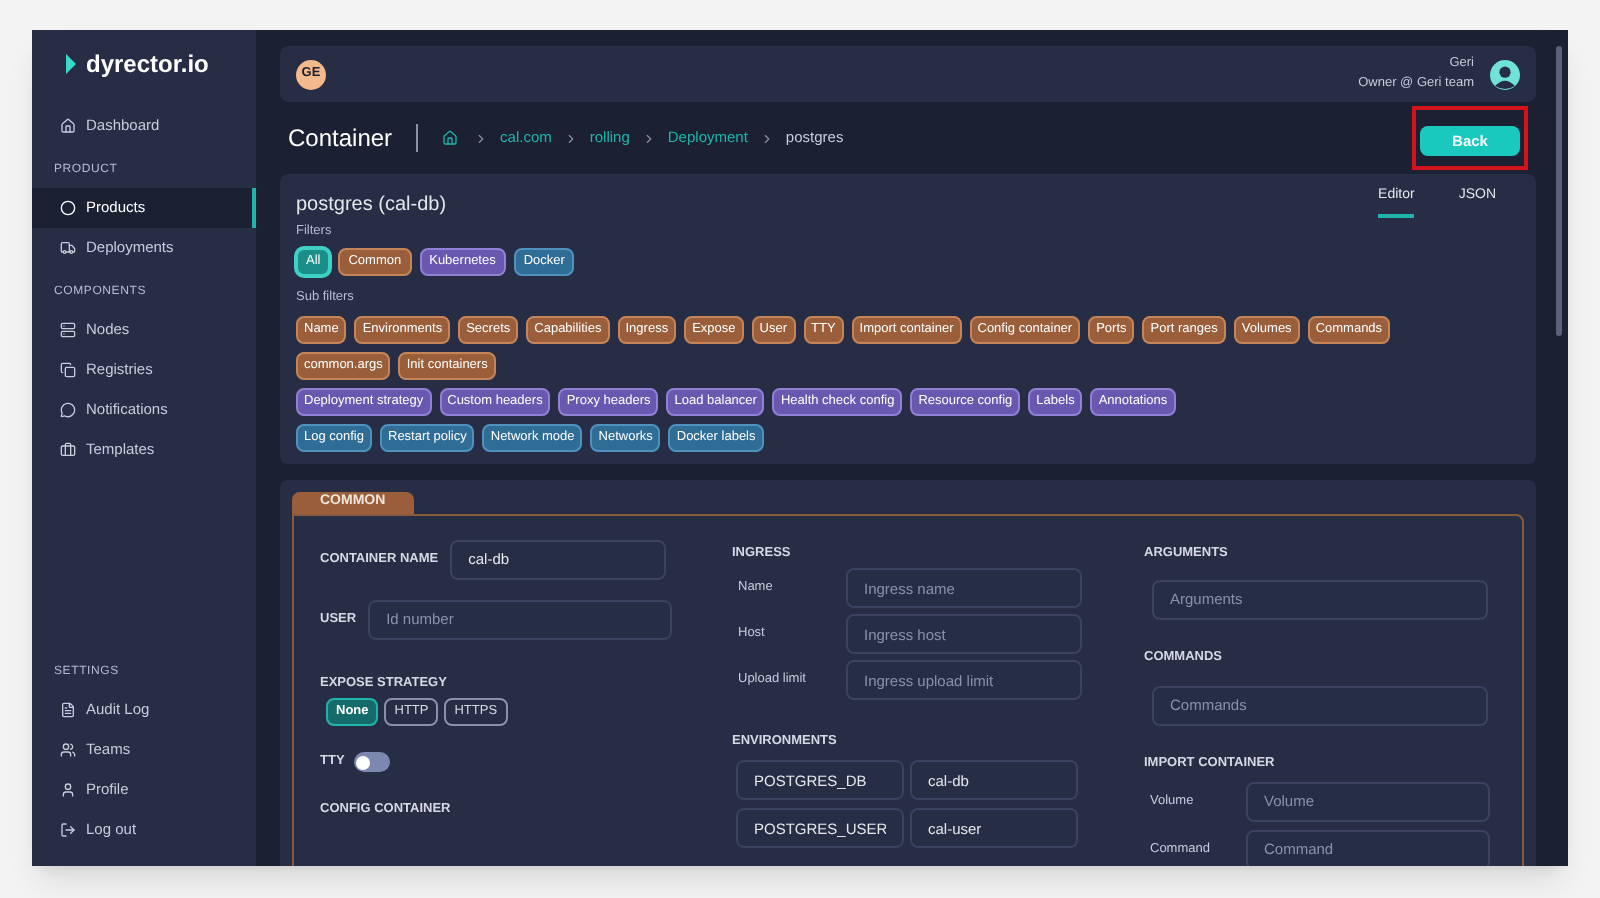  What do you see at coordinates (68, 330) in the screenshot?
I see `server-icon` at bounding box center [68, 330].